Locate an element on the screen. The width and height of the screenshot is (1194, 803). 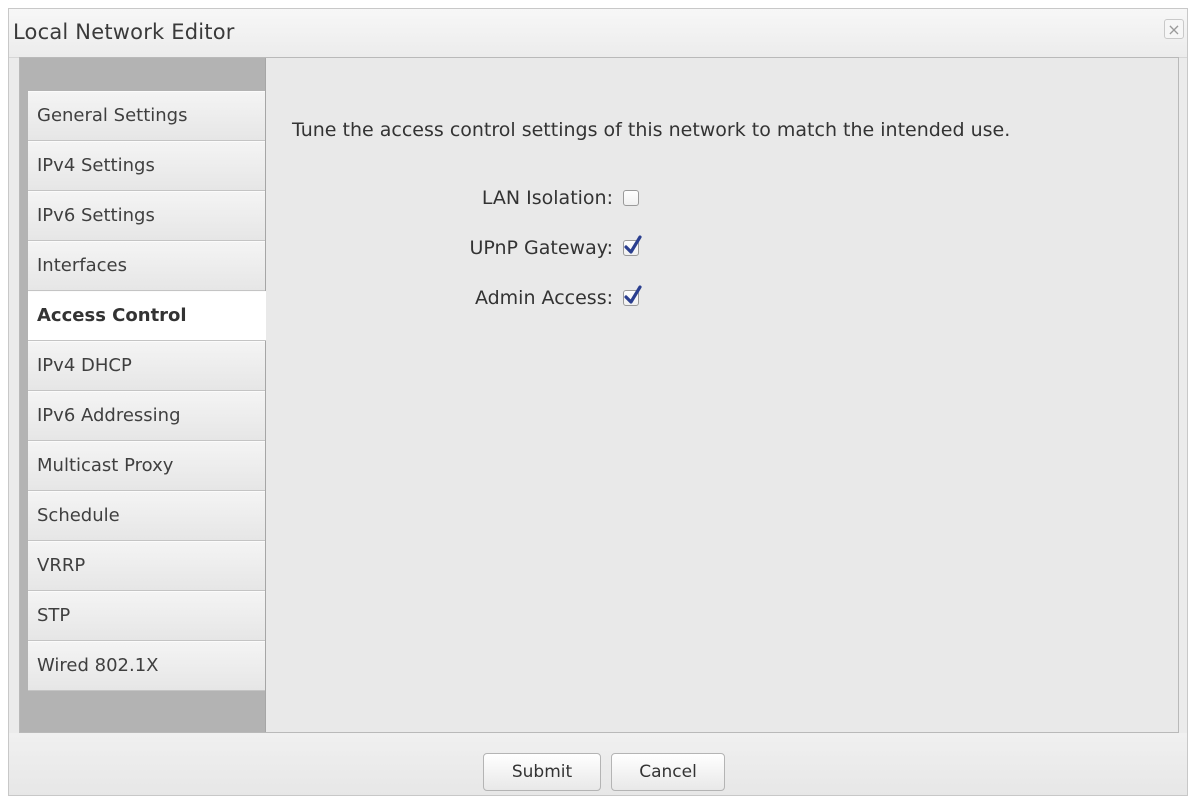
sidebar-item-ipv6-settings: IPv6 Settings is located at coordinates (146, 216).